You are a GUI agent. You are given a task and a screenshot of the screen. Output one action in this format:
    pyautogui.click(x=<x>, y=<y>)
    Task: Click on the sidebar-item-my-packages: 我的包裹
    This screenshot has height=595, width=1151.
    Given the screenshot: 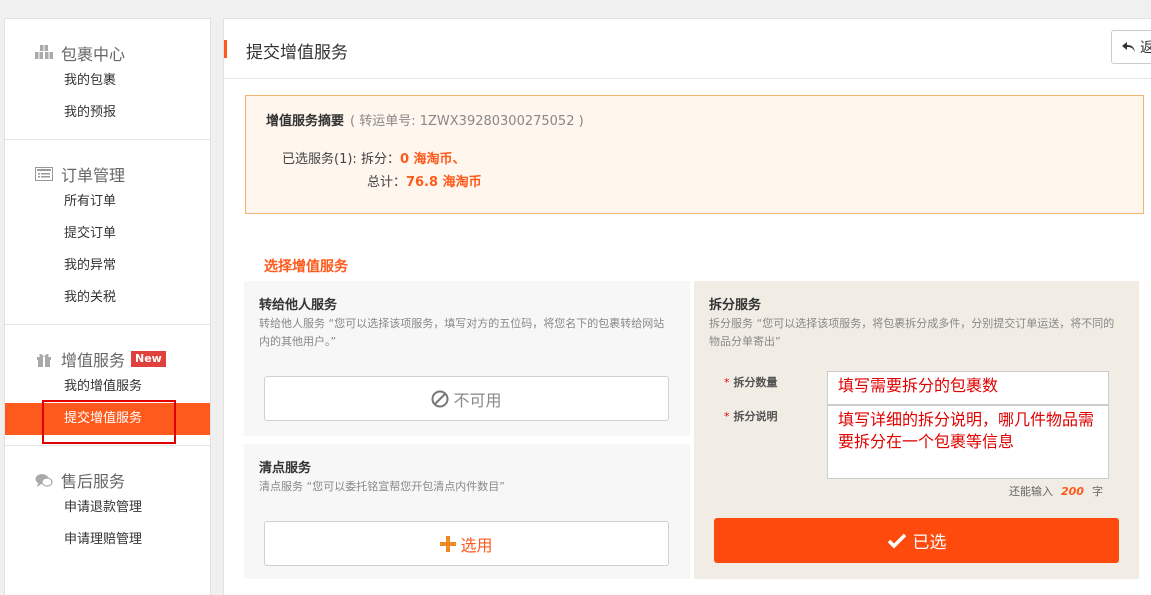 What is the action you would take?
    pyautogui.click(x=107, y=81)
    